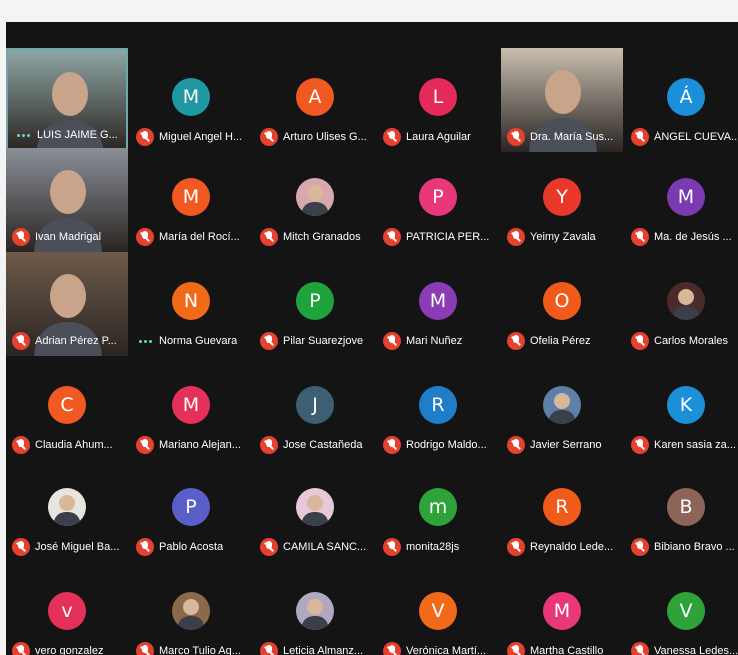  I want to click on participant-tile: Y Yeimy Zavala, so click(562, 200).